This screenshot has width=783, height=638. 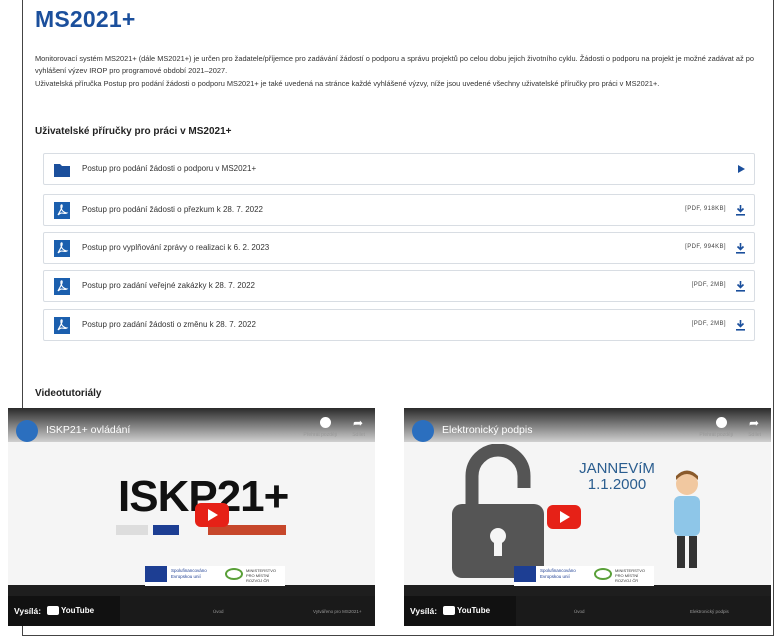 What do you see at coordinates (687, 519) in the screenshot?
I see `person-illustration-icon` at bounding box center [687, 519].